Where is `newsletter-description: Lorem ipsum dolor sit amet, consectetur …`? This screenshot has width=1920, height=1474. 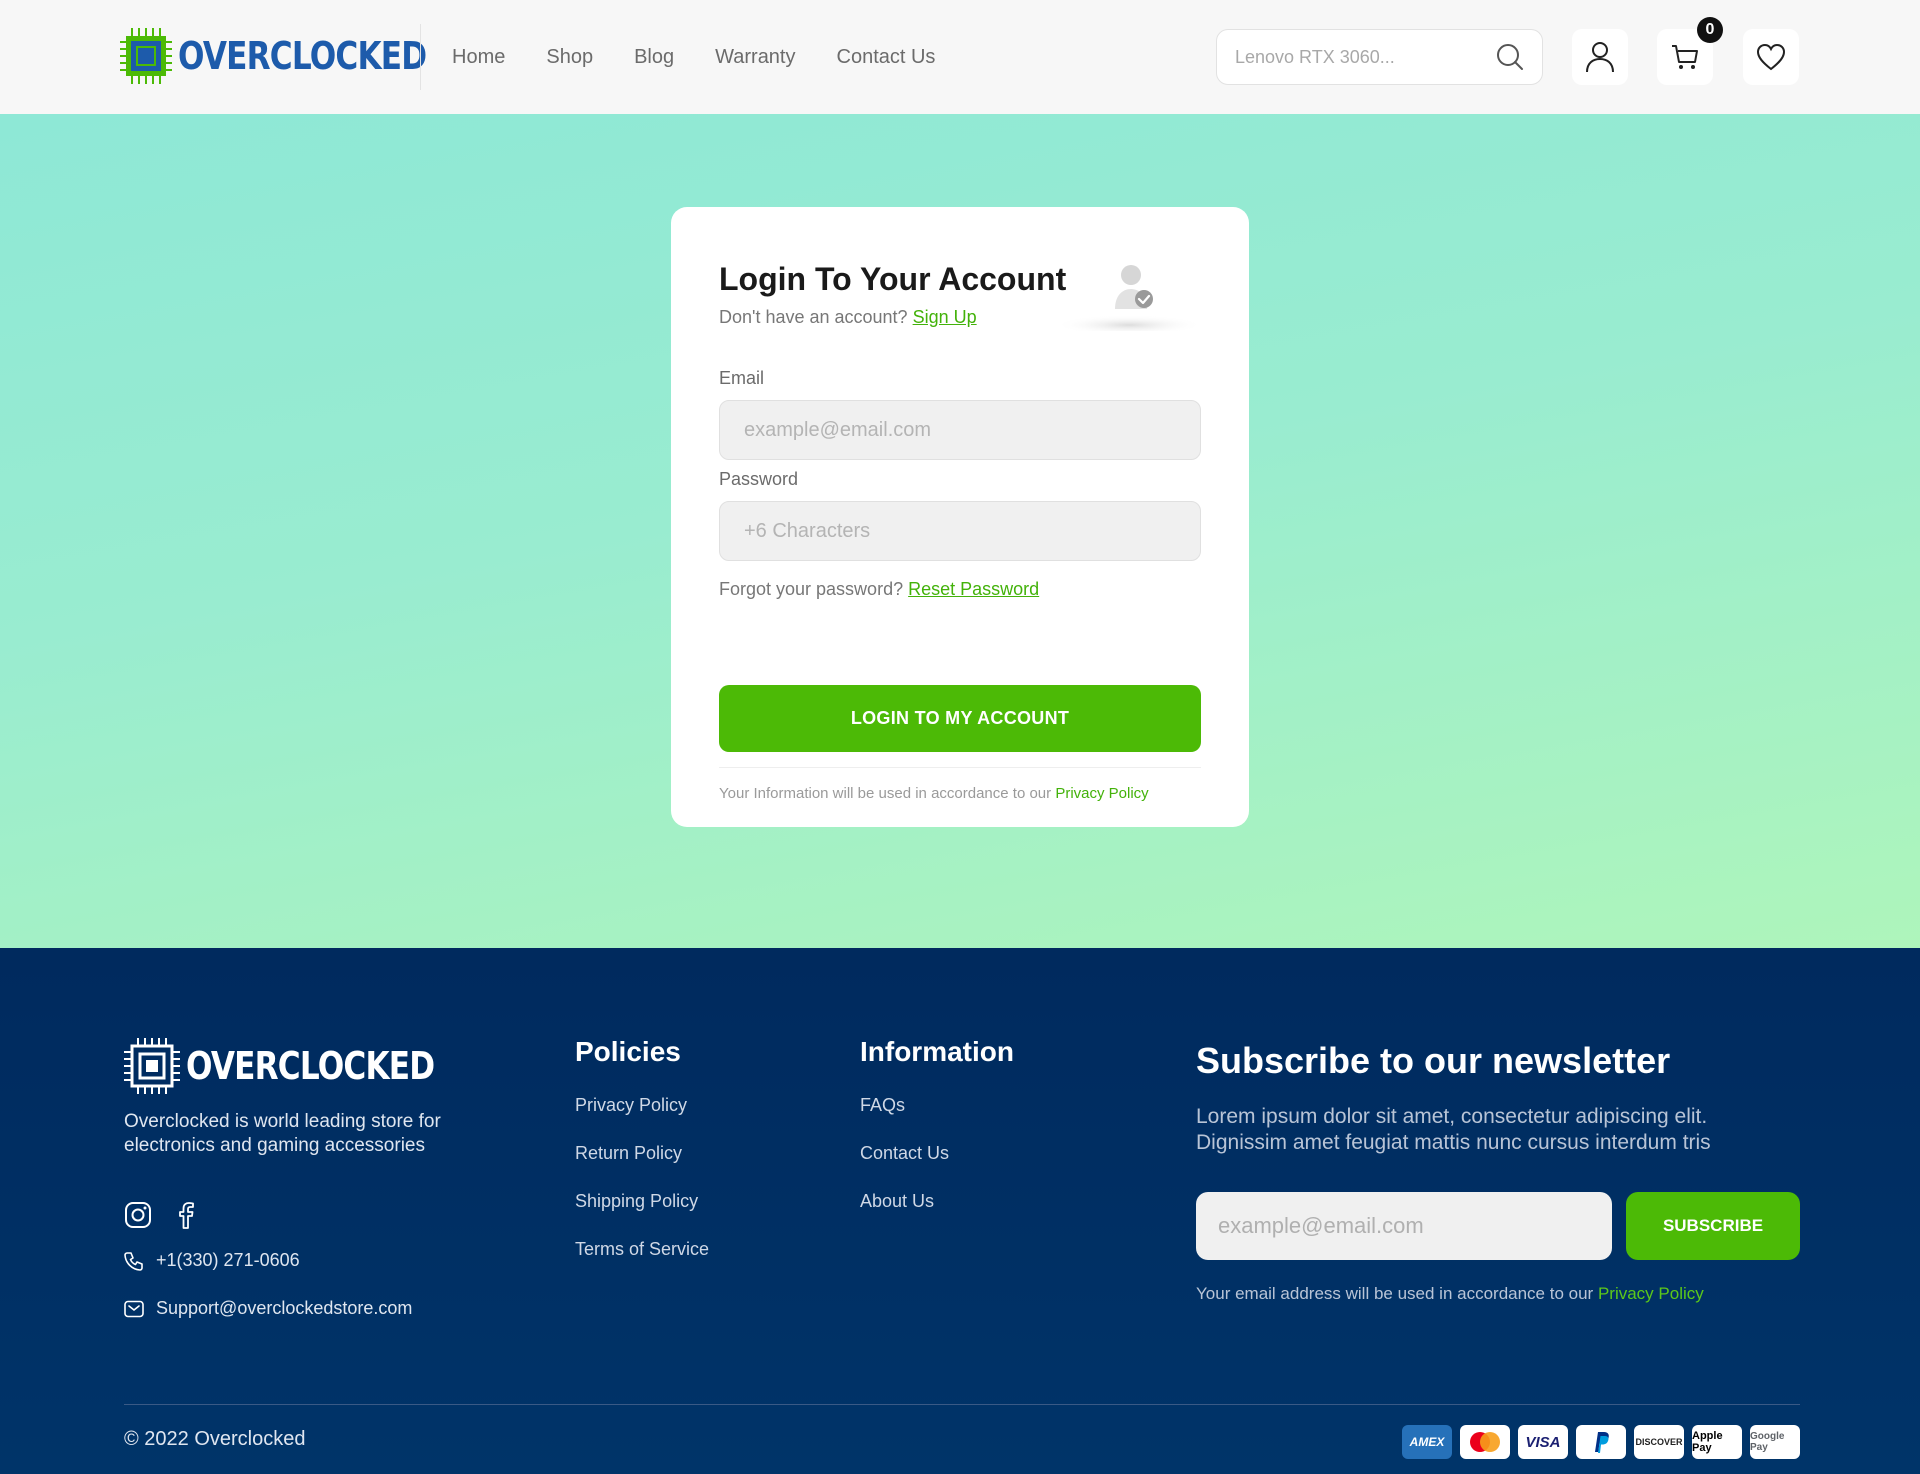
newsletter-description: Lorem ipsum dolor sit amet, consectetur … is located at coordinates (1453, 1129).